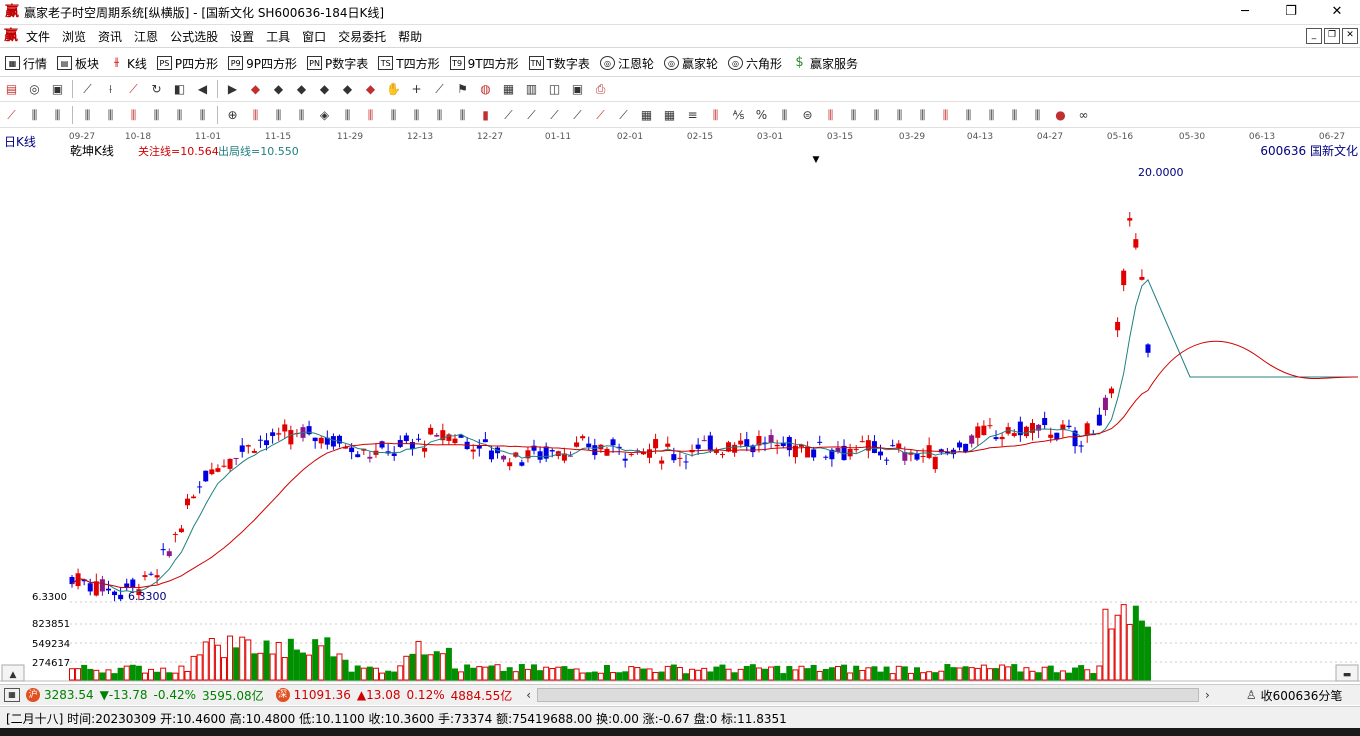 The image size is (1360, 736). What do you see at coordinates (410, 36) in the screenshot?
I see `menu-help: 帮助` at bounding box center [410, 36].